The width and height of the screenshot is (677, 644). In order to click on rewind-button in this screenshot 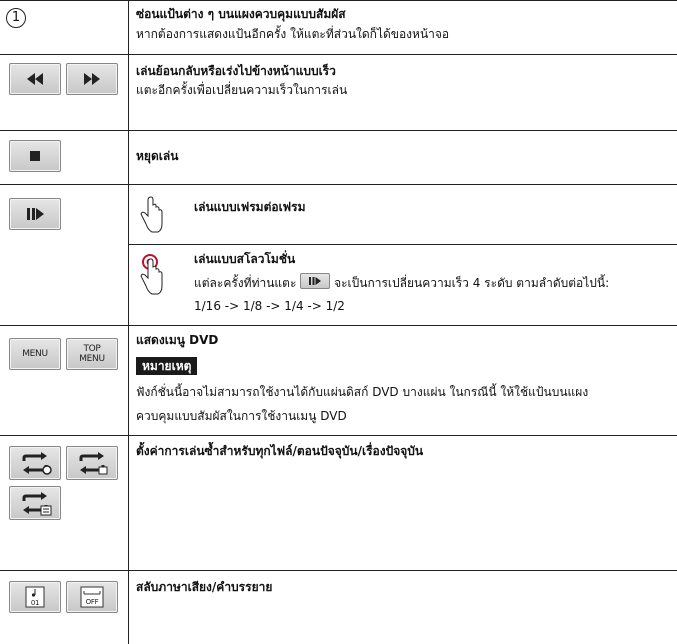, I will do `click(35, 79)`.